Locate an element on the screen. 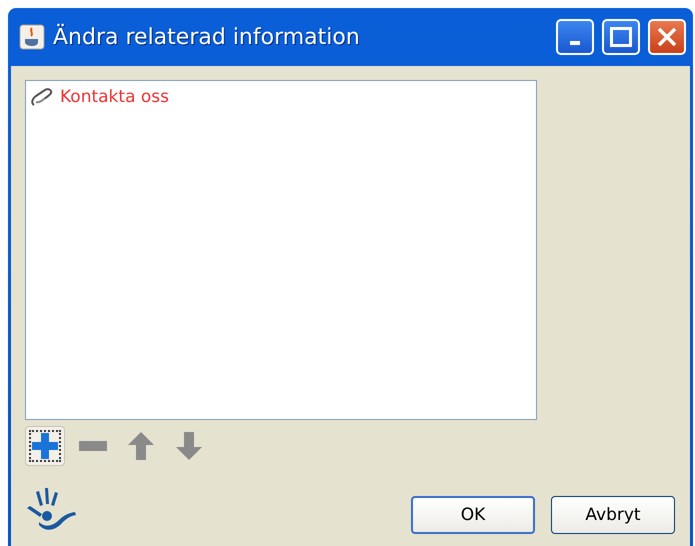 Image resolution: width=695 pixels, height=546 pixels. maximize-button is located at coordinates (621, 37).